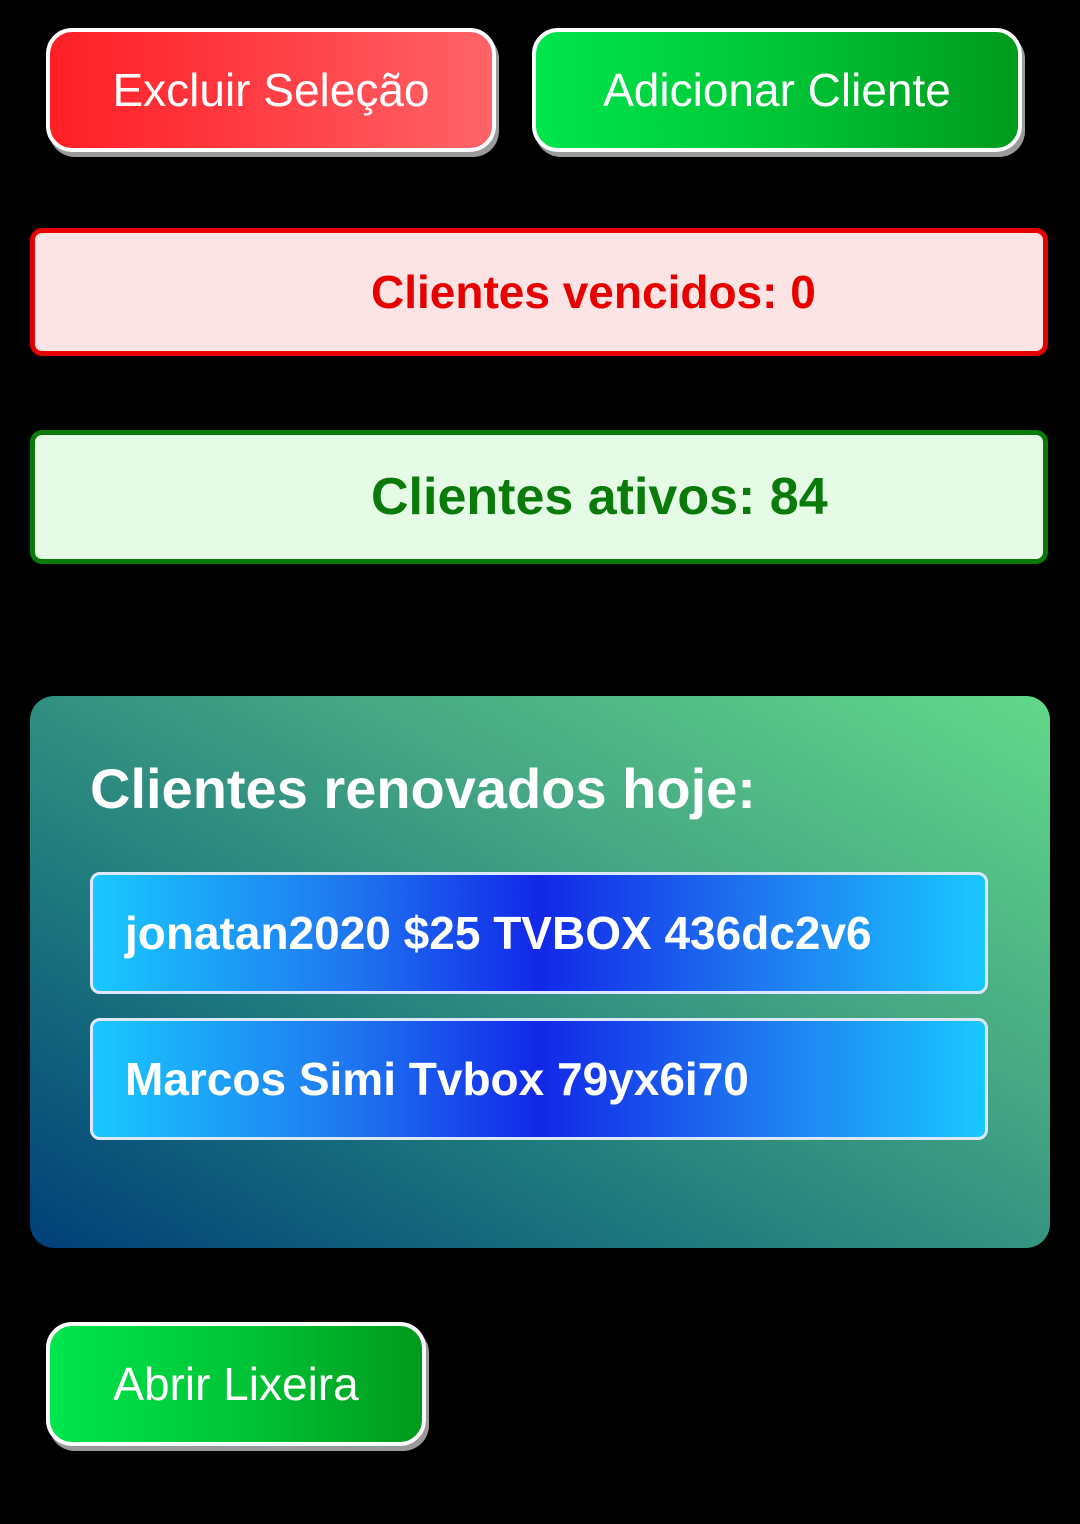 The image size is (1080, 1524). Describe the element at coordinates (423, 788) in the screenshot. I see `renewed-today-title: Clientes renovados hoje:` at that location.